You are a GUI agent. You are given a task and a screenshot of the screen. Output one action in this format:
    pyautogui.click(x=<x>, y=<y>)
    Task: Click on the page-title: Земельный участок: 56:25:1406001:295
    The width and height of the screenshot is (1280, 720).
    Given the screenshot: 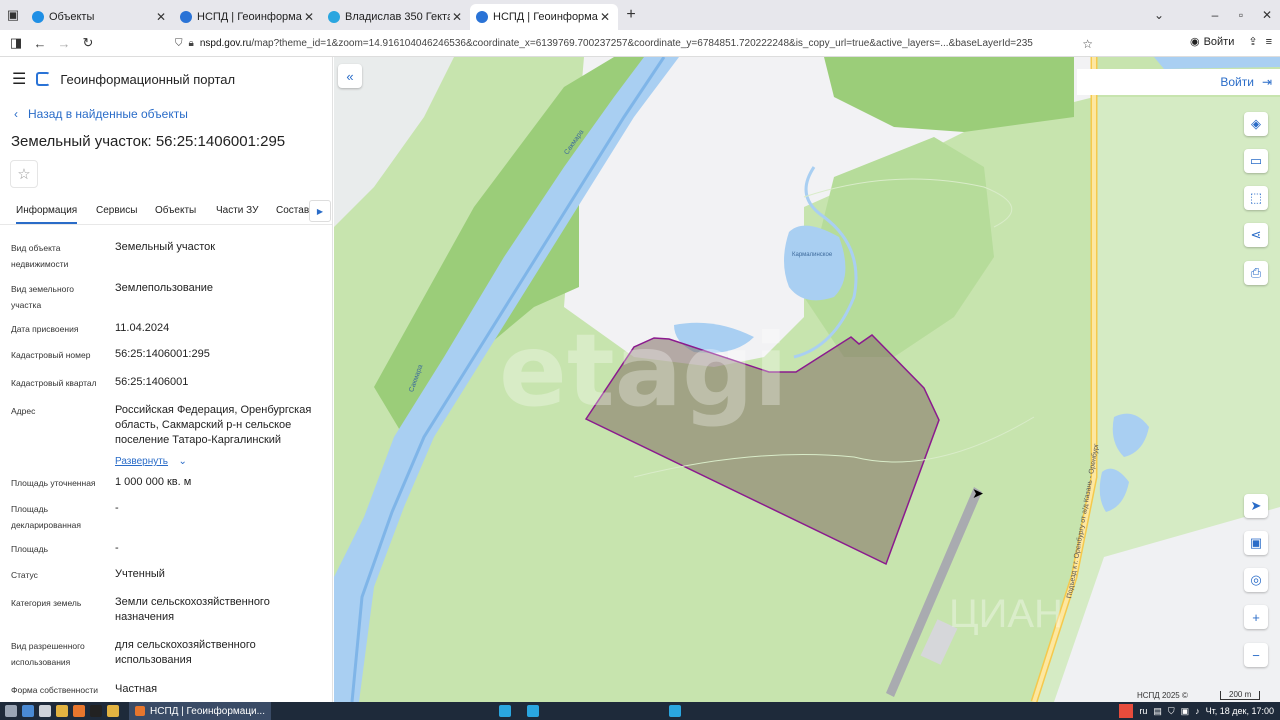 What is the action you would take?
    pyautogui.click(x=148, y=141)
    